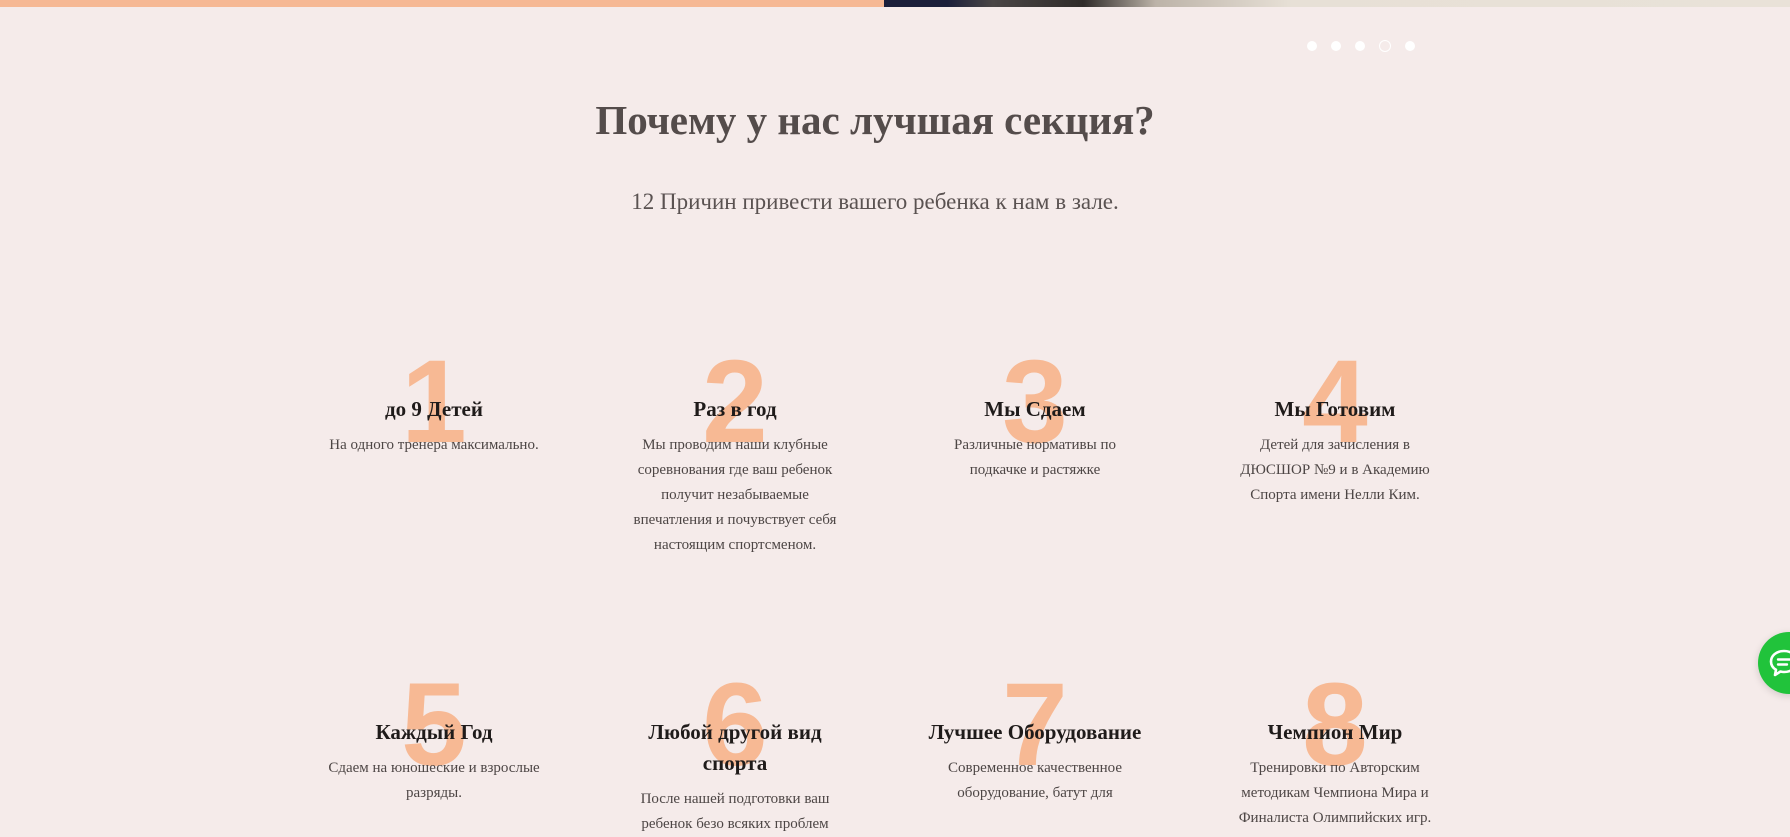 The width and height of the screenshot is (1790, 837). What do you see at coordinates (735, 409) in the screenshot?
I see `feature-title: Раз в год` at bounding box center [735, 409].